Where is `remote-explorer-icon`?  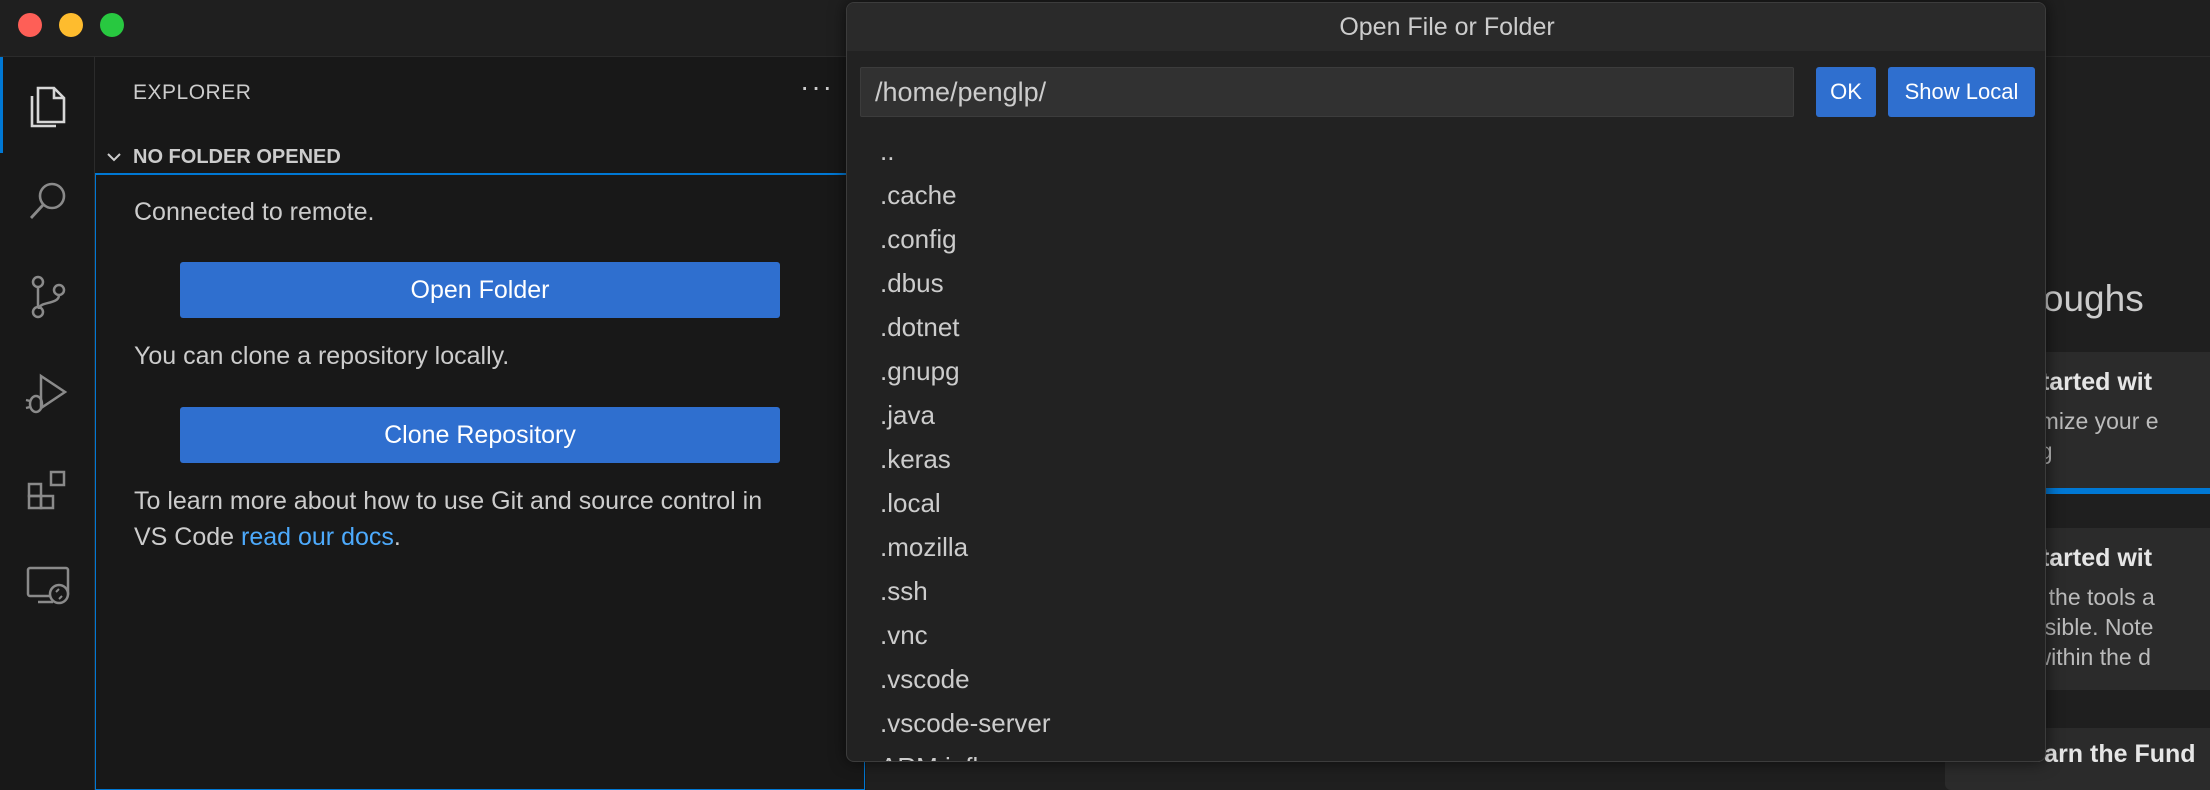
remote-explorer-icon is located at coordinates (47, 585).